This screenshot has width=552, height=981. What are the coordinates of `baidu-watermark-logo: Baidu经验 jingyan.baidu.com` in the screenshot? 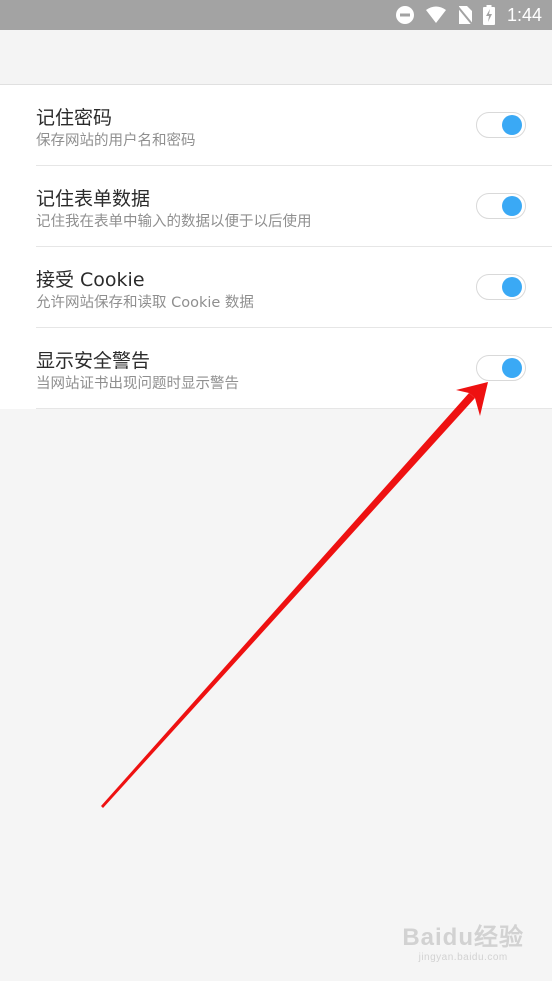 It's located at (463, 940).